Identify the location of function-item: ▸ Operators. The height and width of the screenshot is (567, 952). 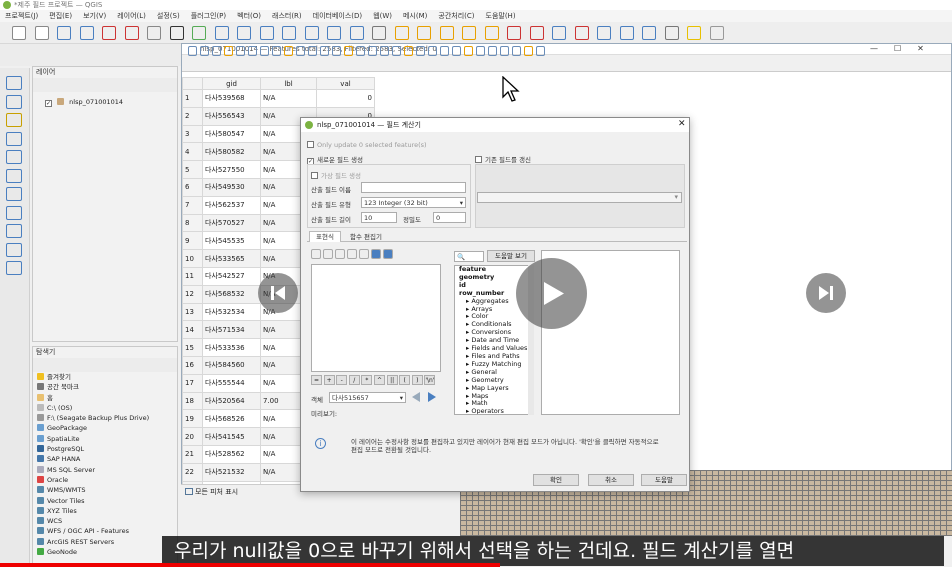
(496, 410).